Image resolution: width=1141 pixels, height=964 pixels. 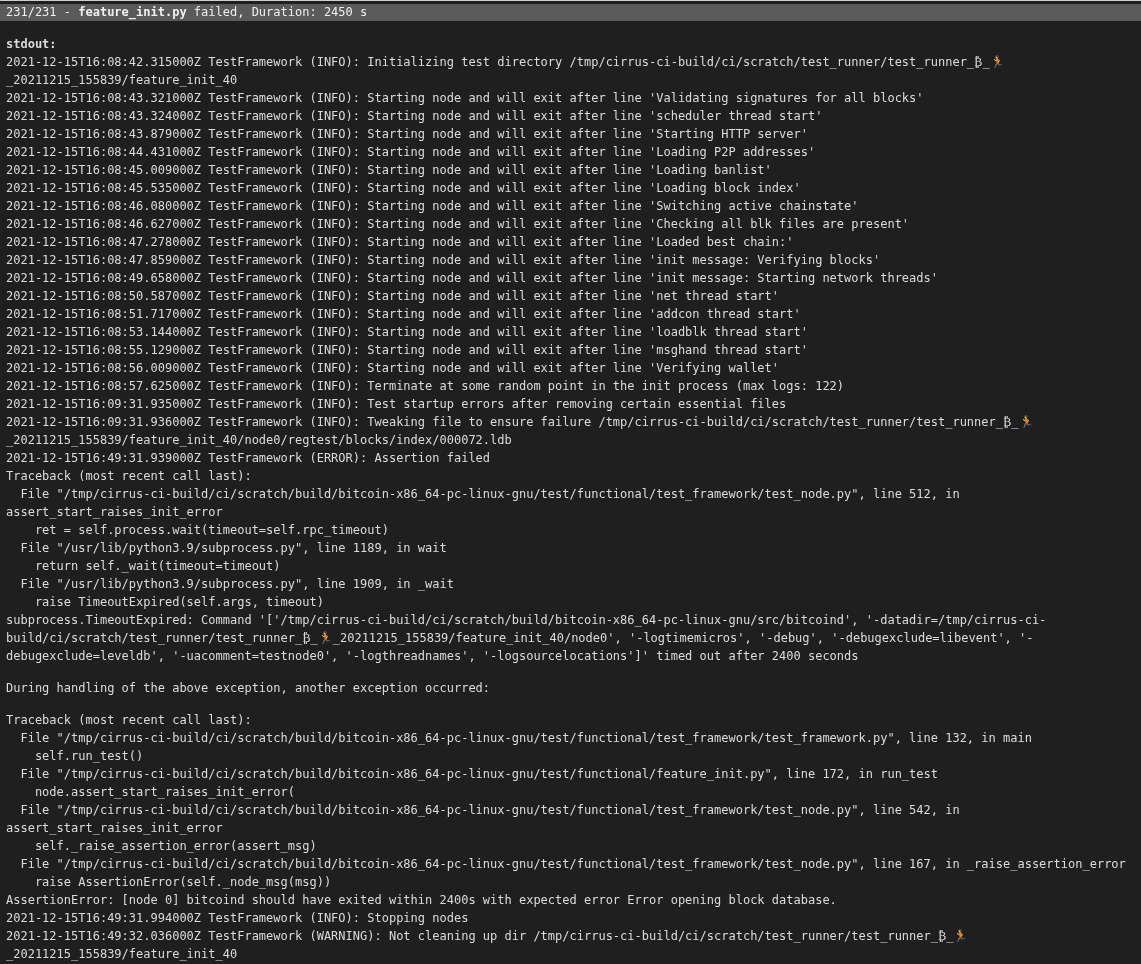 What do you see at coordinates (248, 688) in the screenshot?
I see `log-line: During handling of the above exception, another exception occurred:` at bounding box center [248, 688].